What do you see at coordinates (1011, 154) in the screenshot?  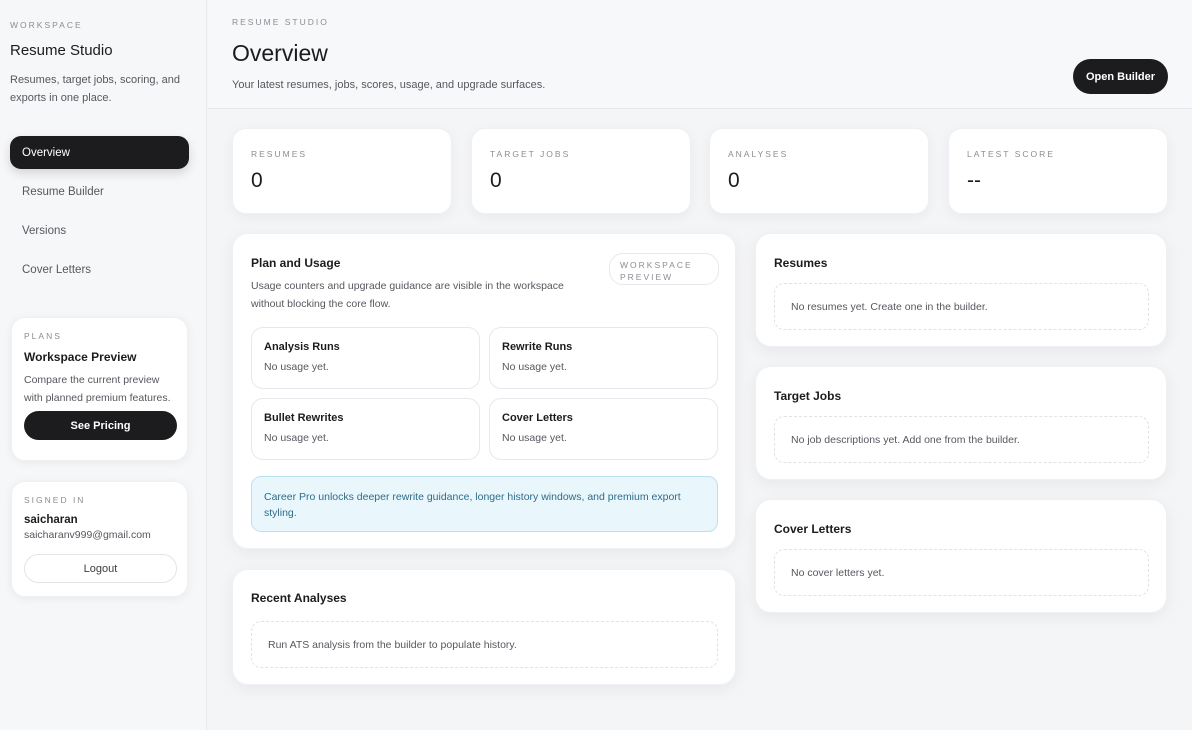 I see `stat-label: LATEST SCORE` at bounding box center [1011, 154].